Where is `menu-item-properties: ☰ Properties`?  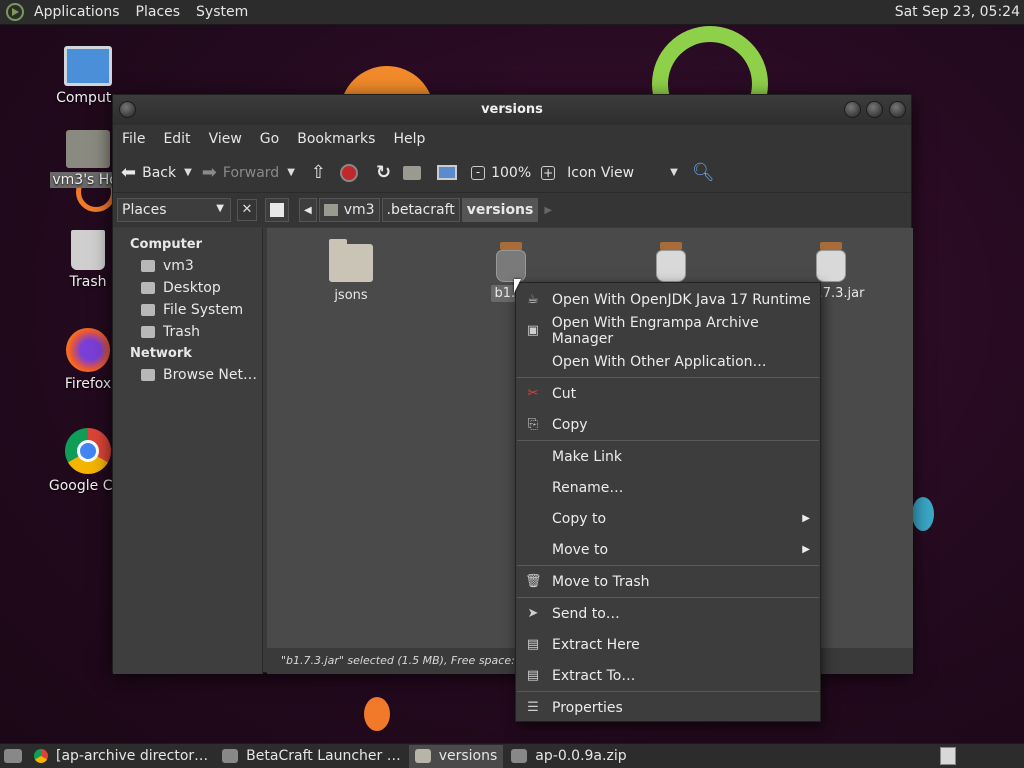
menu-item-properties: ☰ Properties is located at coordinates (668, 707).